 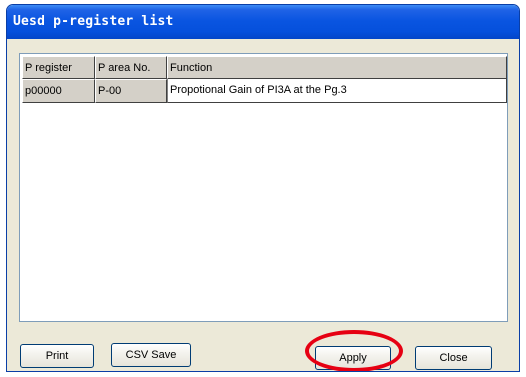 I want to click on window-title: Uesd p-register list, so click(x=93, y=21).